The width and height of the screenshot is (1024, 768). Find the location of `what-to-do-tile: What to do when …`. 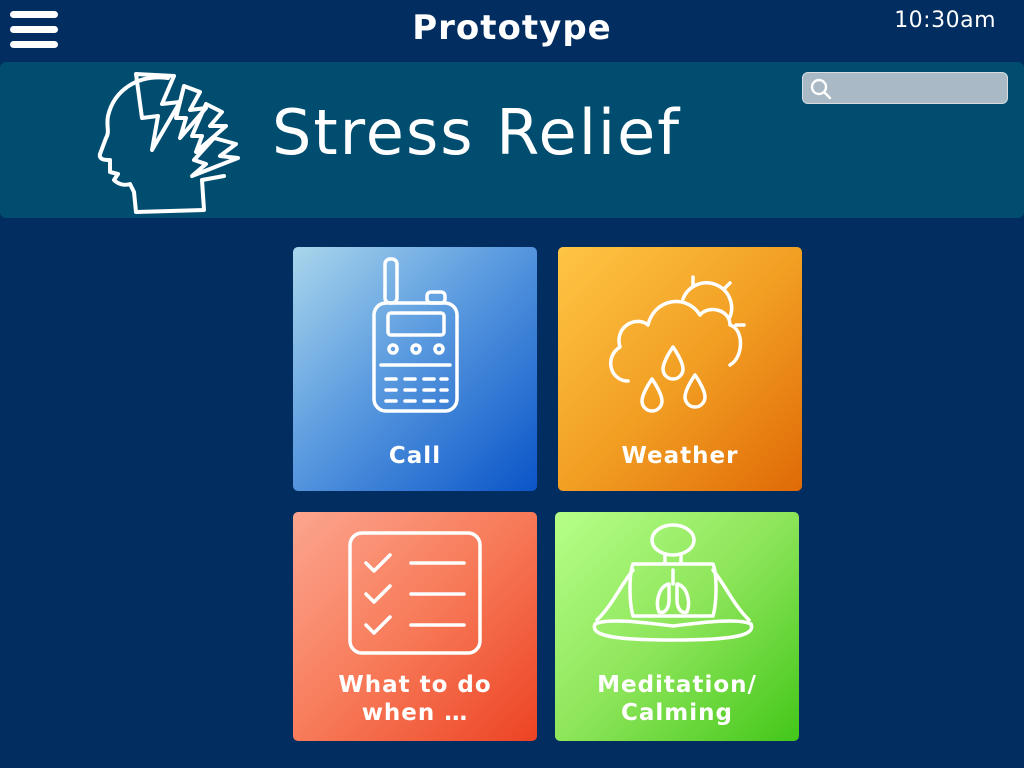

what-to-do-tile: What to do when … is located at coordinates (415, 626).